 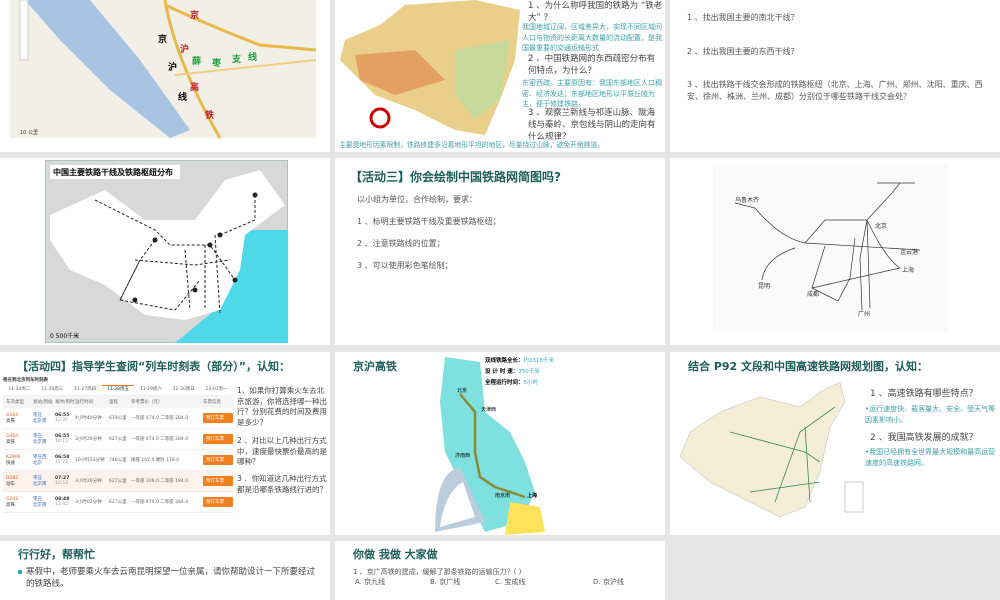 What do you see at coordinates (830, 248) in the screenshot?
I see `hand-drawn-railway-sketch: 上海广州 乌鲁木齐北京 连云港昆明 成都` at bounding box center [830, 248].